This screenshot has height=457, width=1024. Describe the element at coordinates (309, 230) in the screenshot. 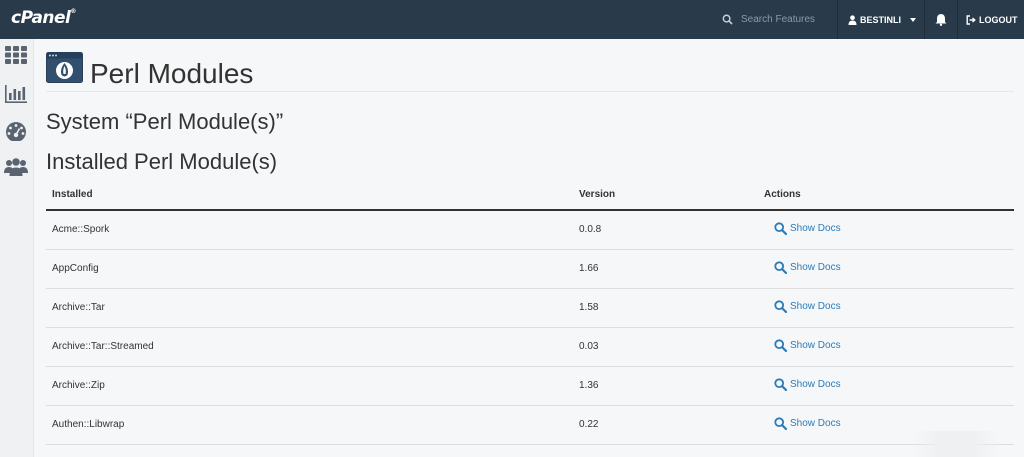

I see `module-name: Acme::Spork` at that location.